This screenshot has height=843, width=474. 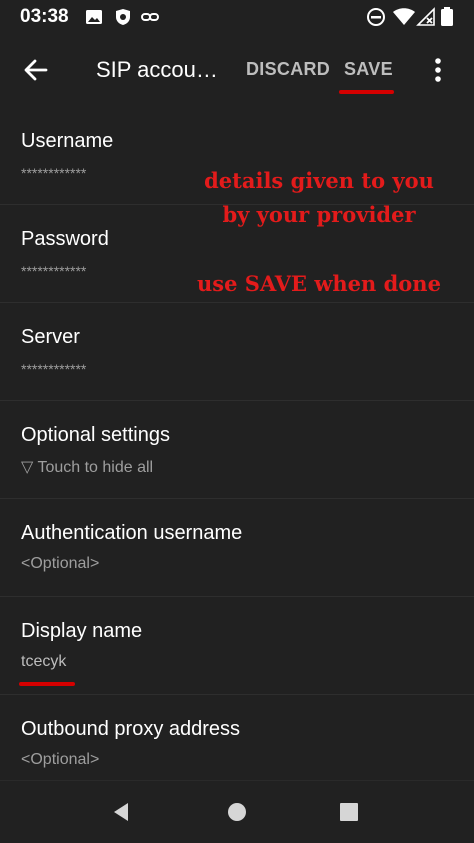 I want to click on pref-authentication-username: Authentication username <Optional>, so click(x=237, y=548).